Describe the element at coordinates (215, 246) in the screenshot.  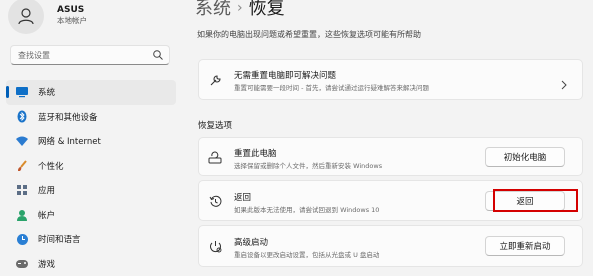
I see `advanced-startup-icon` at that location.